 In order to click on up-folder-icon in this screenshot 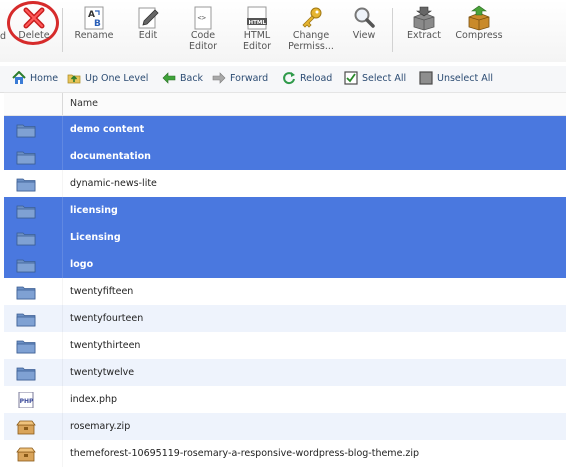, I will do `click(74, 78)`.